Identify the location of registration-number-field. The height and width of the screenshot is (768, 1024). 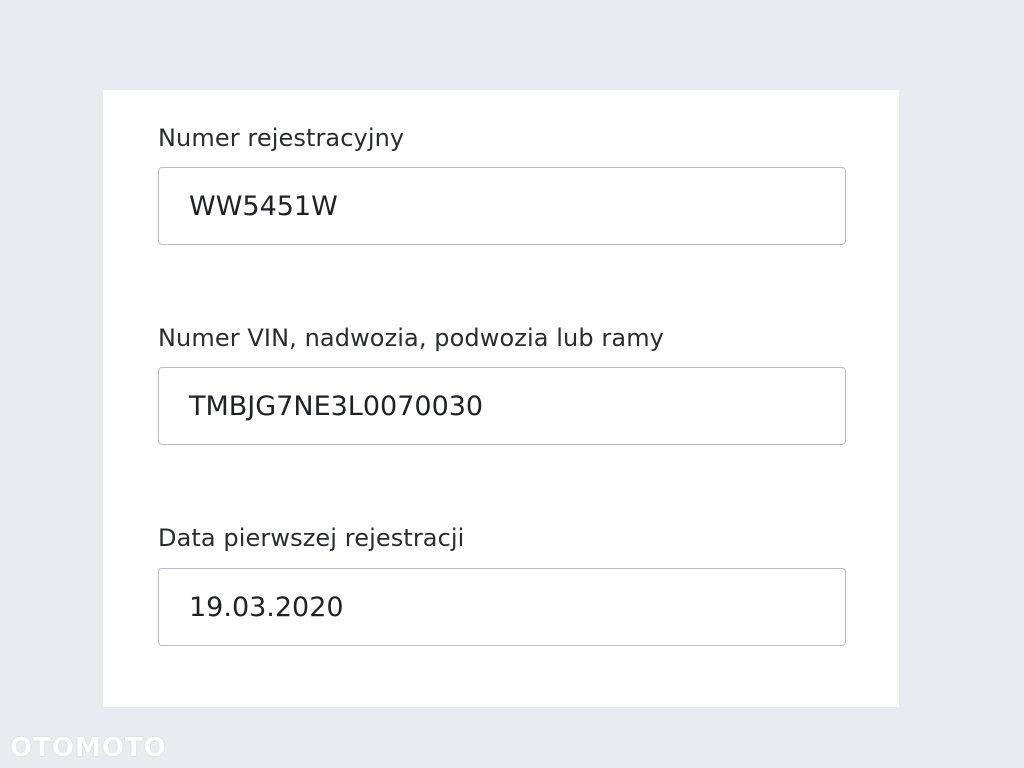
(502, 206).